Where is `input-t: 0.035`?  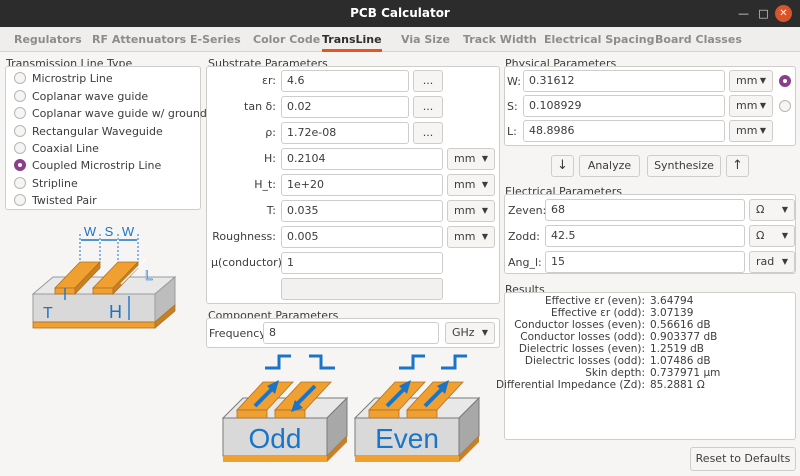 input-t: 0.035 is located at coordinates (362, 211).